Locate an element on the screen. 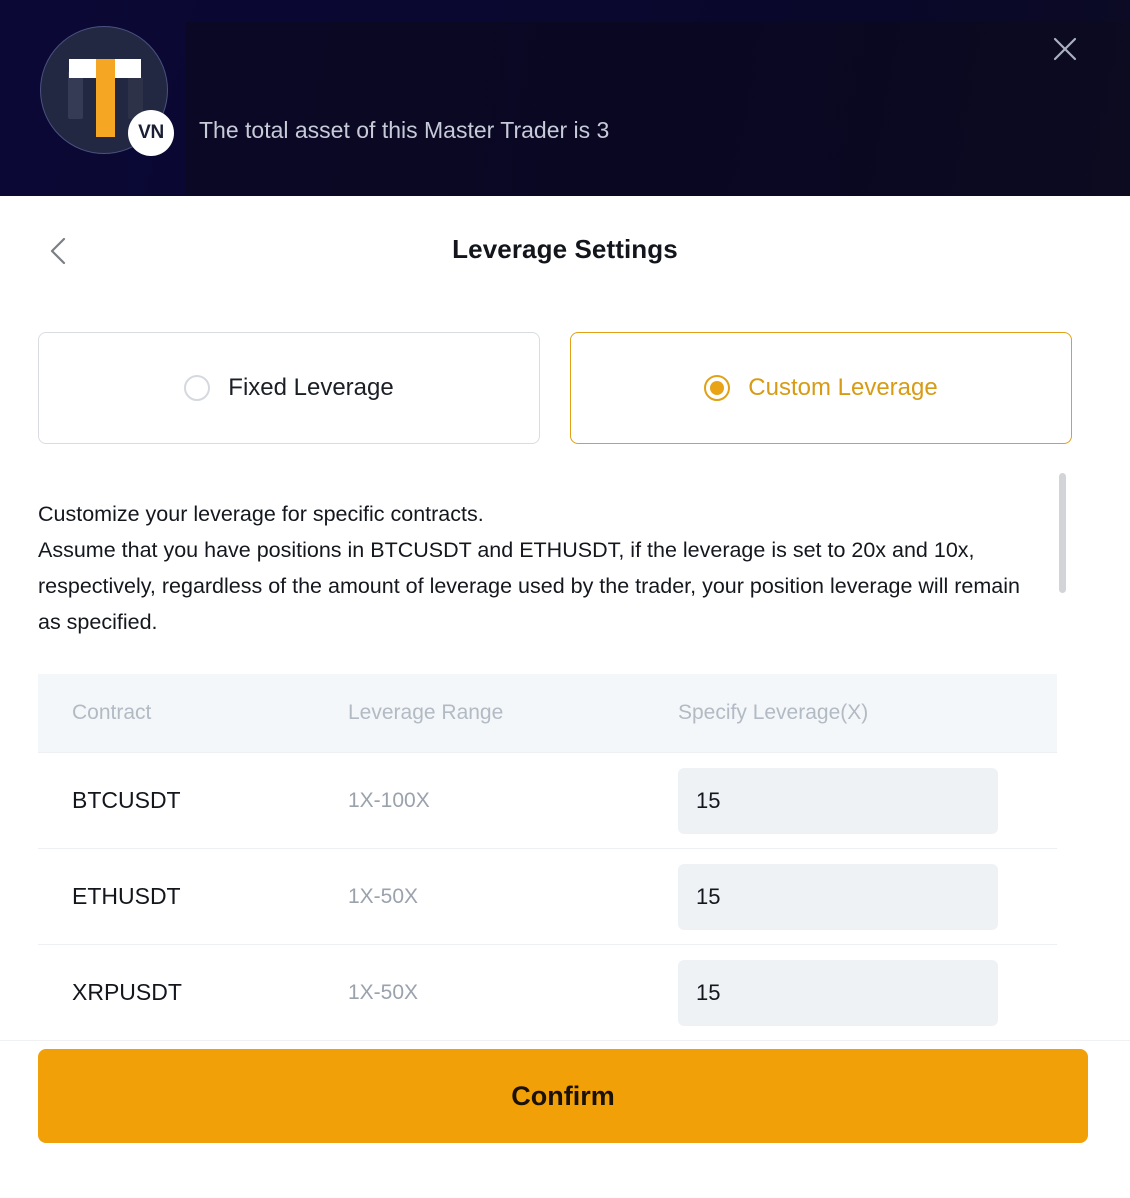 Image resolution: width=1130 pixels, height=1198 pixels. table-row: ETHUSDT 1X-50X is located at coordinates (547, 896).